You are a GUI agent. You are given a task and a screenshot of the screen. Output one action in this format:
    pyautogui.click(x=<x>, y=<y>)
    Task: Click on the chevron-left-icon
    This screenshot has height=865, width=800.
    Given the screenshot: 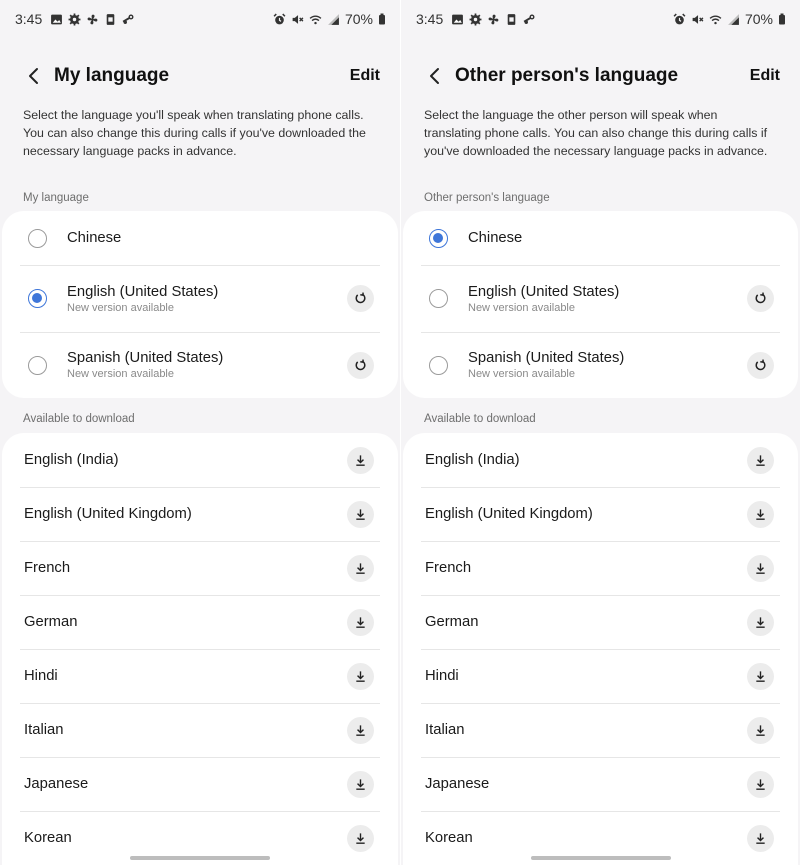 What is the action you would take?
    pyautogui.click(x=434, y=76)
    